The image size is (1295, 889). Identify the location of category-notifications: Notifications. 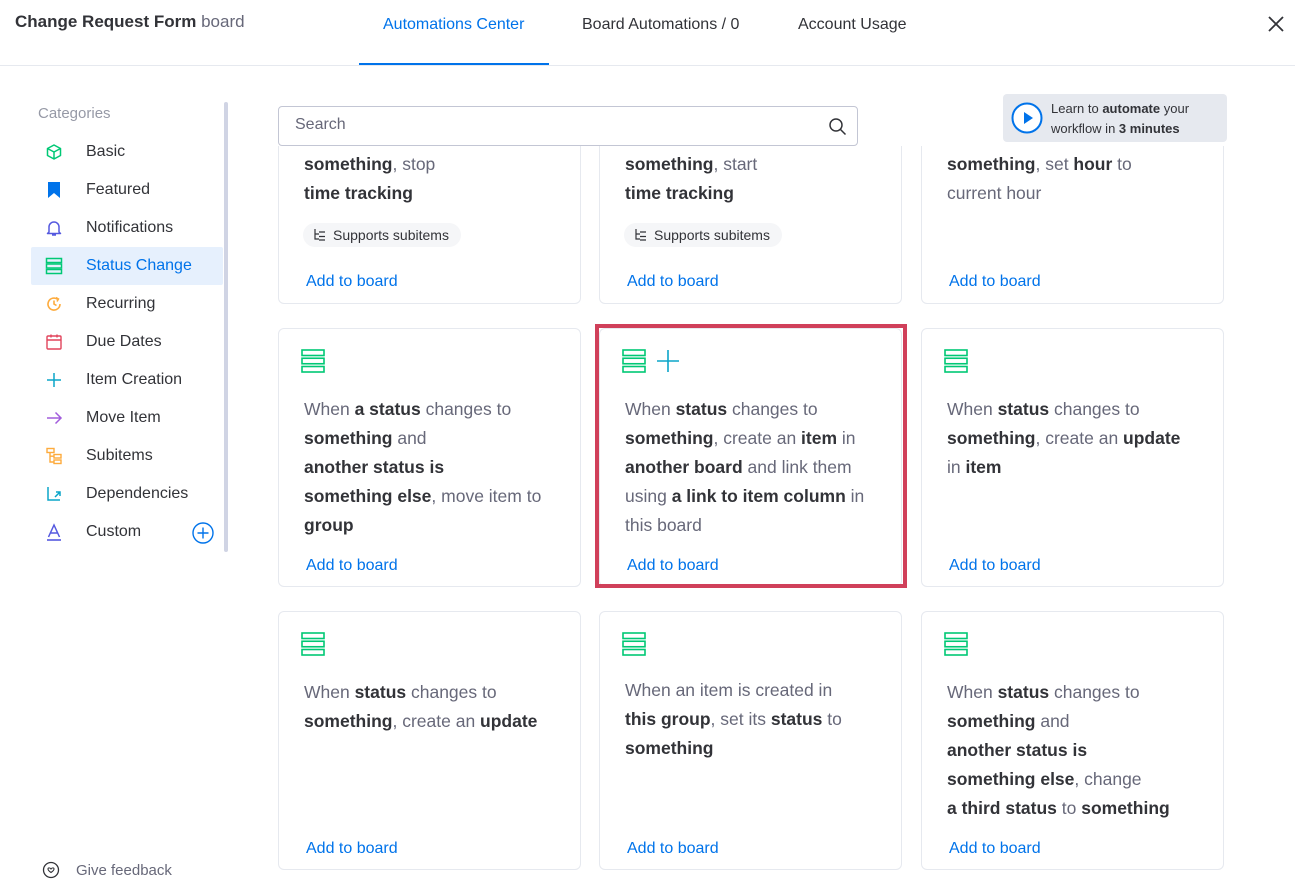
(127, 228).